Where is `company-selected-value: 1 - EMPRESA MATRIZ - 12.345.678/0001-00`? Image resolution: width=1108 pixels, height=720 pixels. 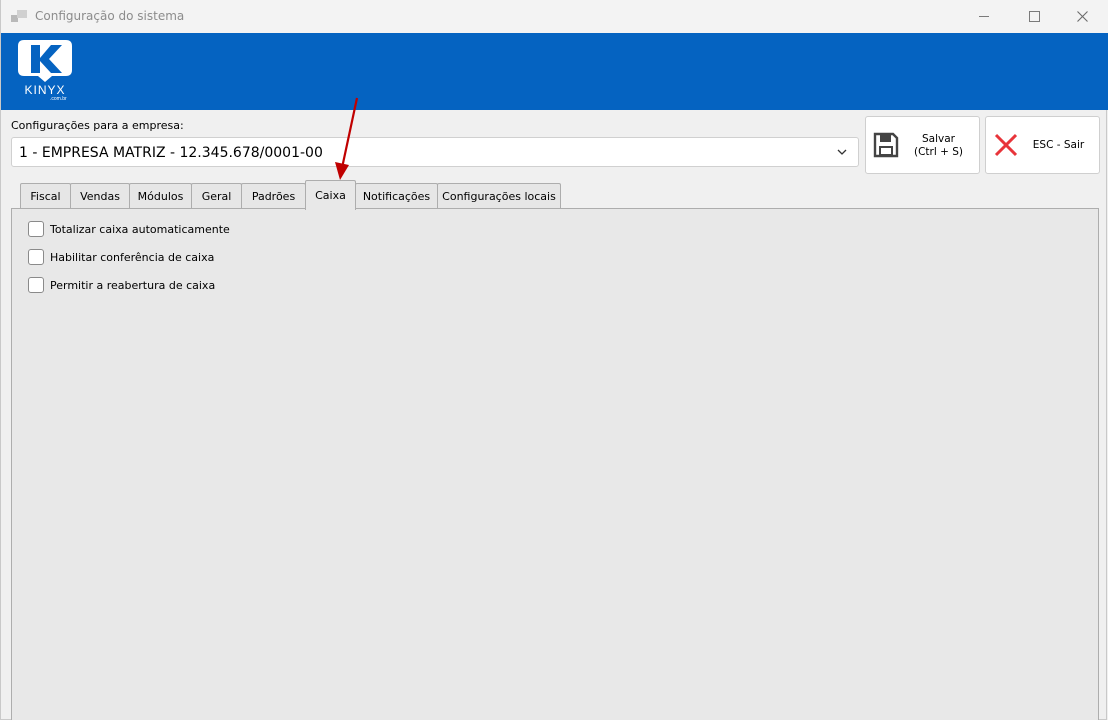 company-selected-value: 1 - EMPRESA MATRIZ - 12.345.678/0001-00 is located at coordinates (171, 153).